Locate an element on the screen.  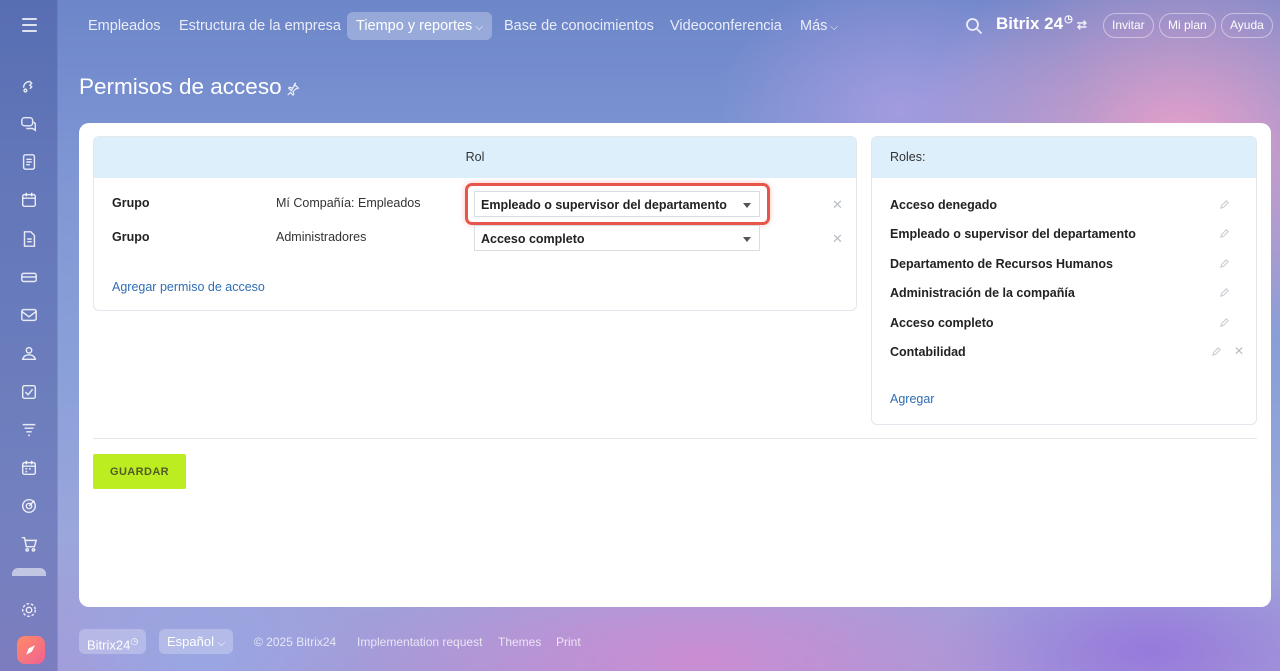
menu-icon is located at coordinates (29, 25).